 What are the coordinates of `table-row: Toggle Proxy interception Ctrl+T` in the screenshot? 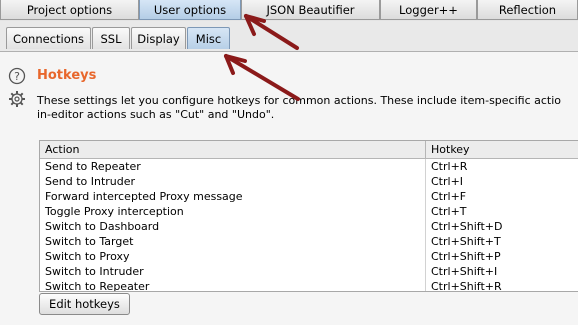 It's located at (309, 211).